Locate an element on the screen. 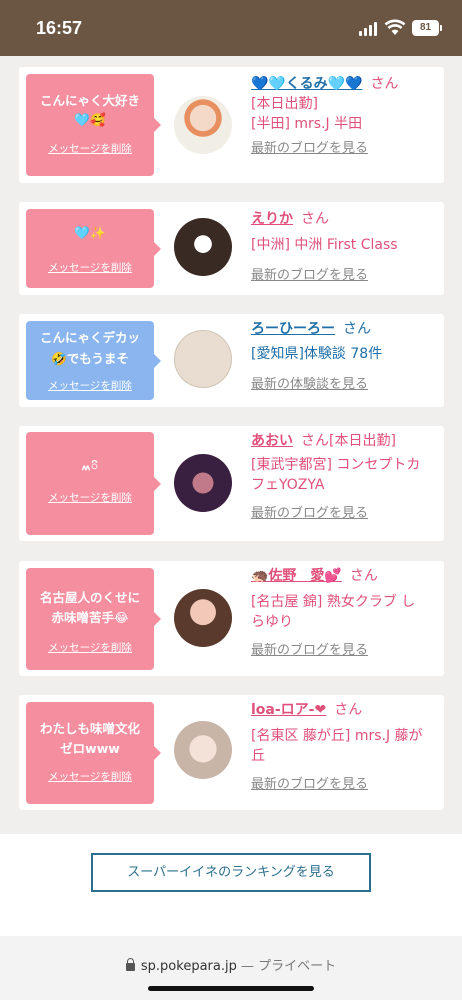  user-name-link: 💙🩵くるみ🩵💙 is located at coordinates (306, 84).